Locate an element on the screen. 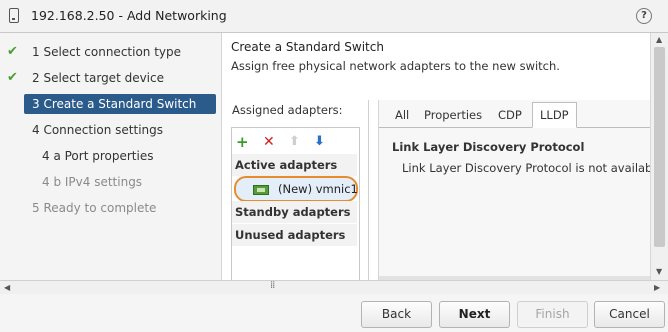 This screenshot has width=668, height=332. step-label: 5 Ready to complete is located at coordinates (94, 208).